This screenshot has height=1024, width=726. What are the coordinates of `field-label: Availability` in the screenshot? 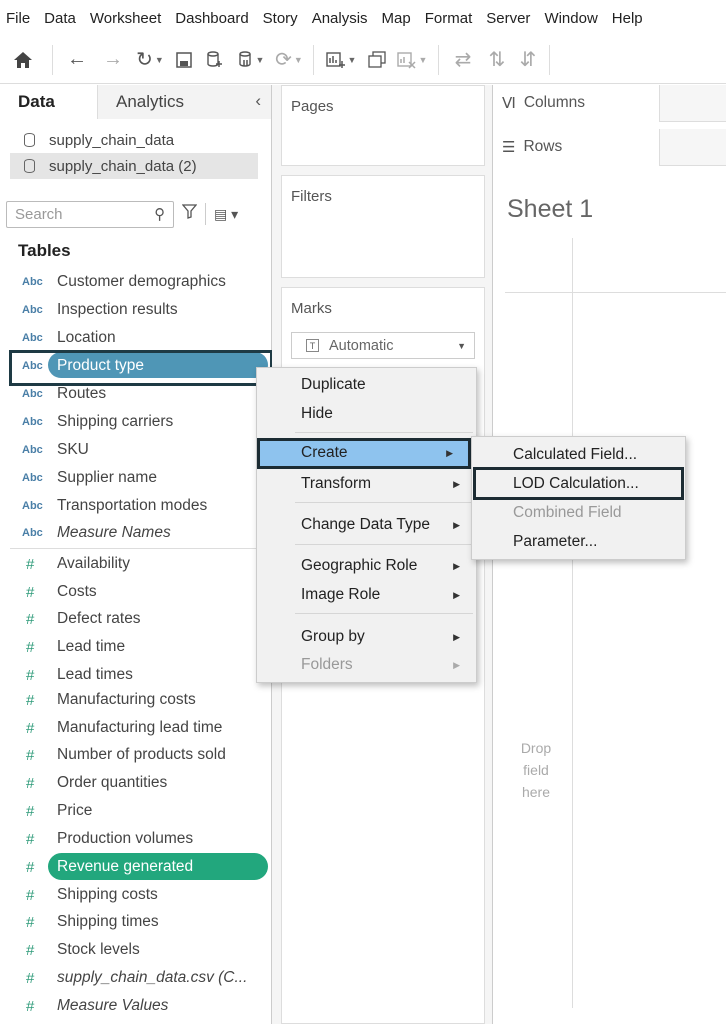 It's located at (93, 563).